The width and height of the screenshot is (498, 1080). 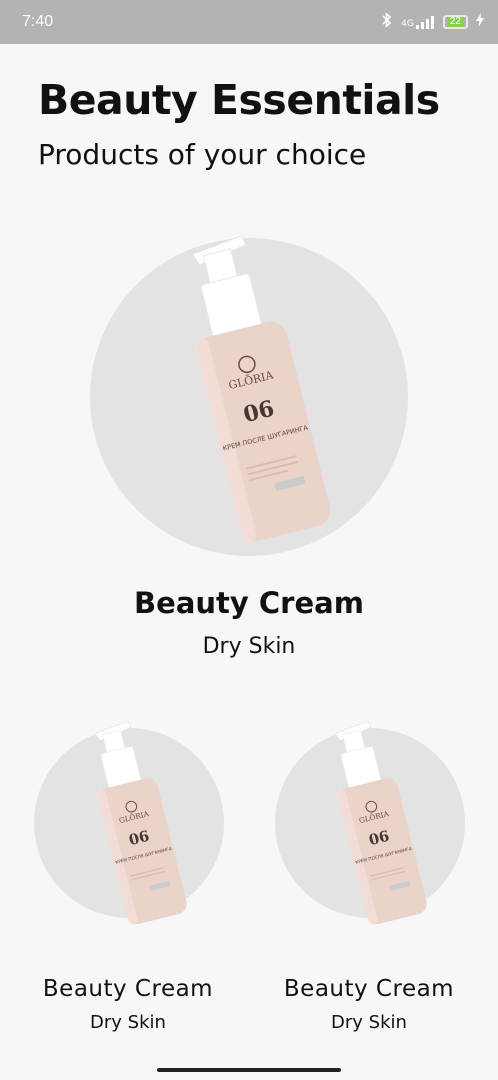 I want to click on status-icons: 4G 22, so click(x=432, y=22).